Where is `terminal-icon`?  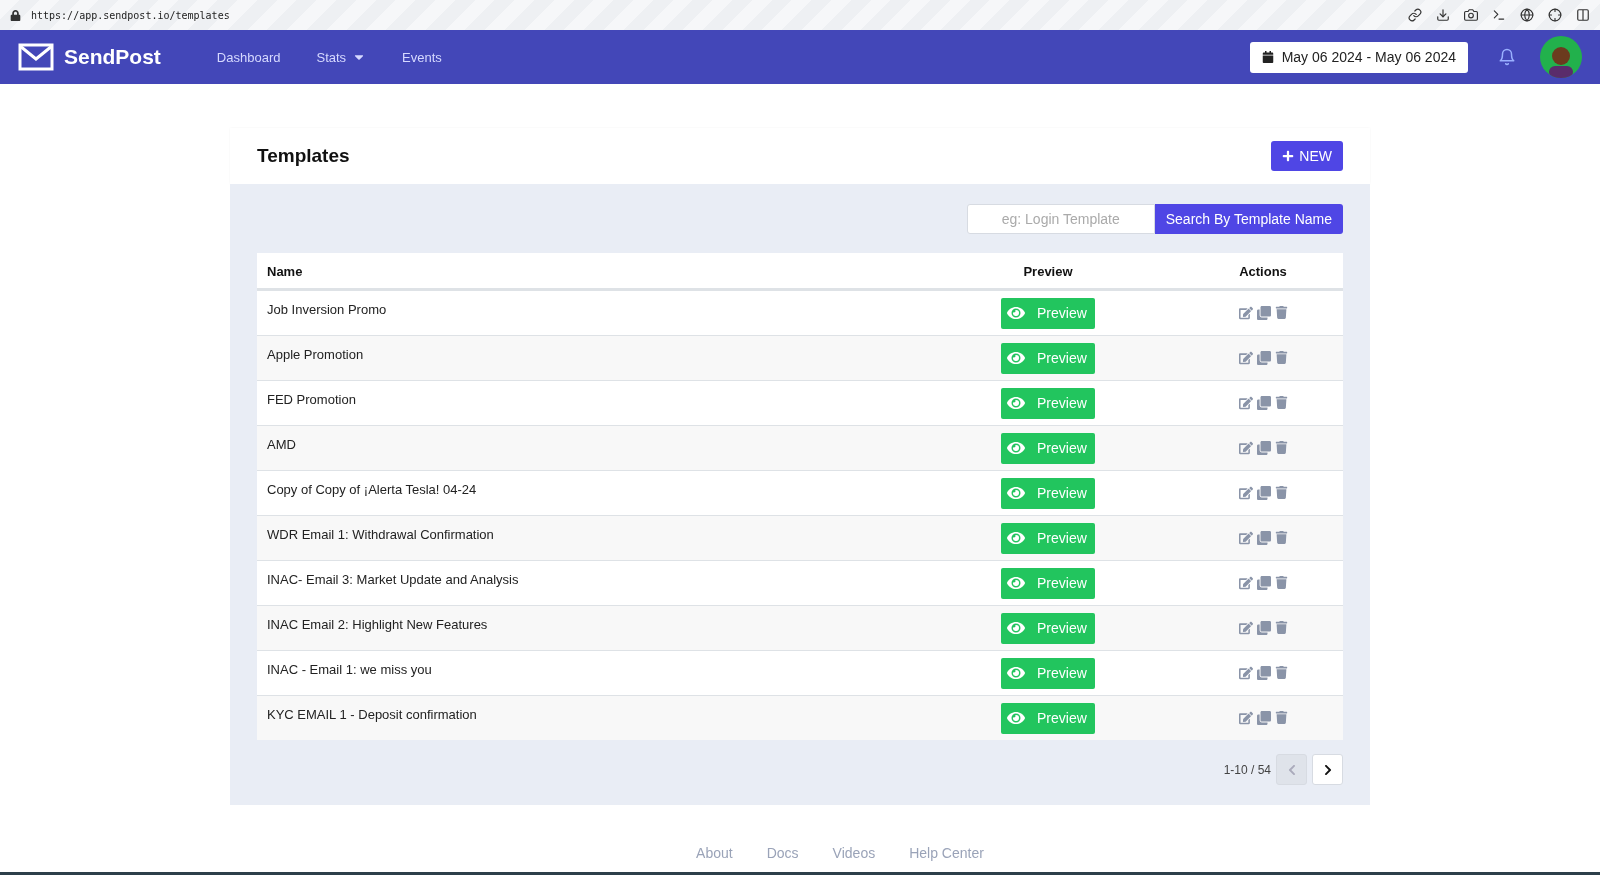 terminal-icon is located at coordinates (1499, 15).